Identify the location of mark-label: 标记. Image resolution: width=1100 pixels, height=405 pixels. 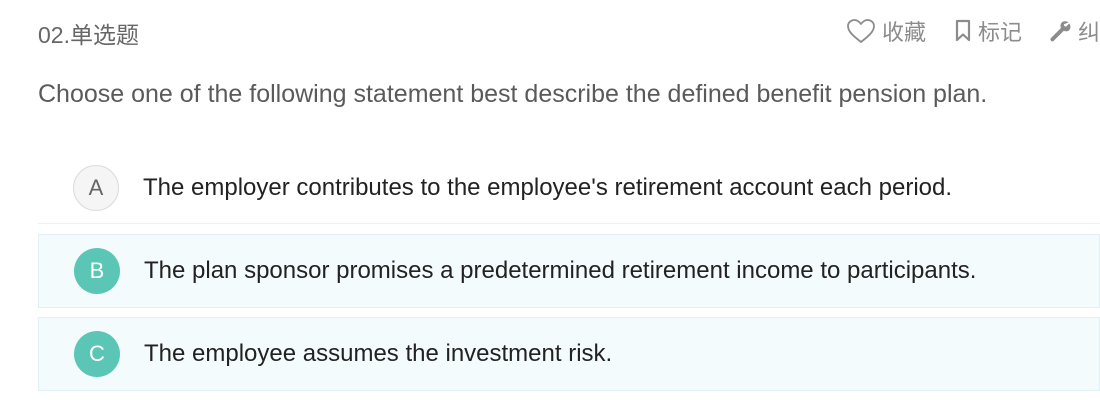
(999, 32).